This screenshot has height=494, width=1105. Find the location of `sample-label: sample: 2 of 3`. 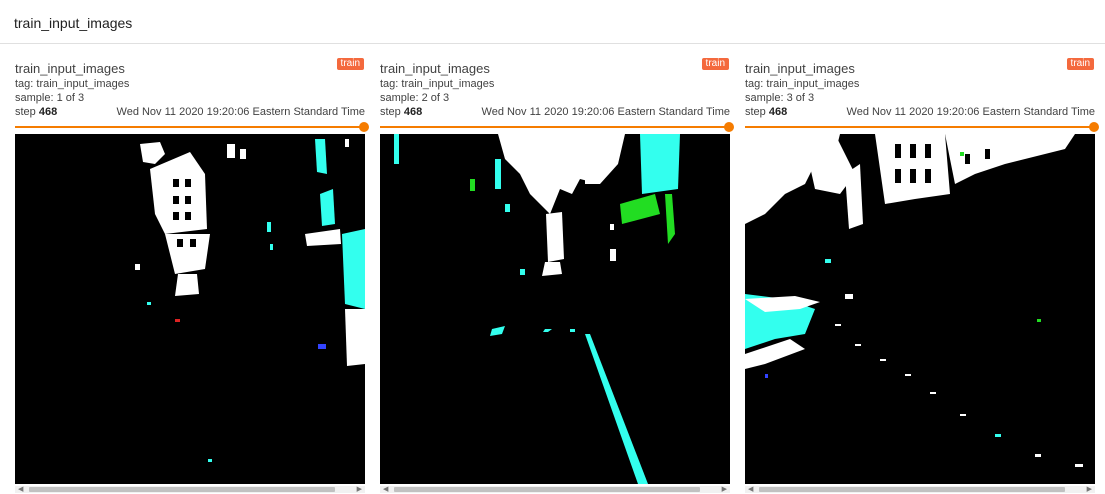

sample-label: sample: 2 of 3 is located at coordinates (415, 98).